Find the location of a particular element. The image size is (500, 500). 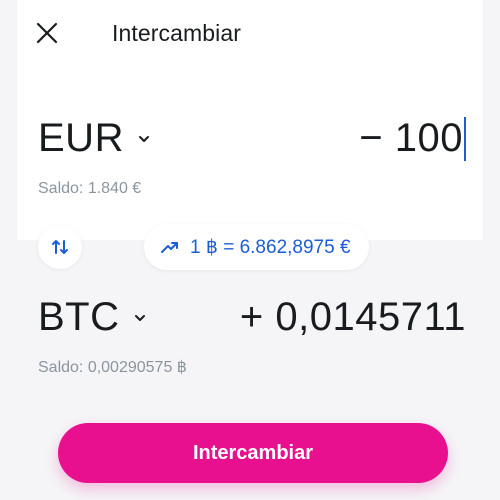

from-amount-input: − 100 is located at coordinates (412, 138).